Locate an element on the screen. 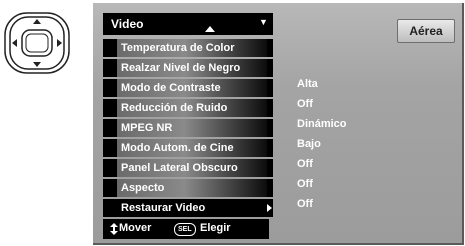 The height and width of the screenshot is (246, 465). menu-item-label: Panel Lateral Obscuro is located at coordinates (192, 168).